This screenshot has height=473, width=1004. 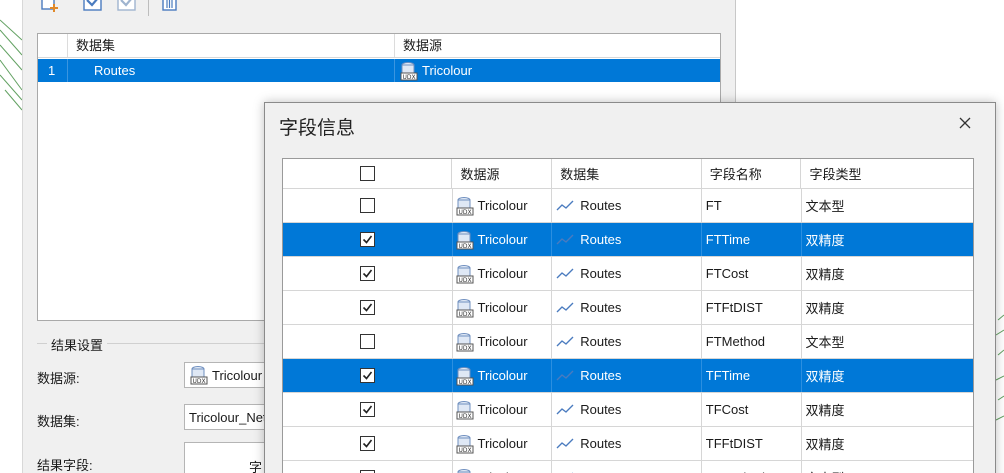 I want to click on table-row: UDX Tricolour Routes TFTime 双精度, so click(x=628, y=376).